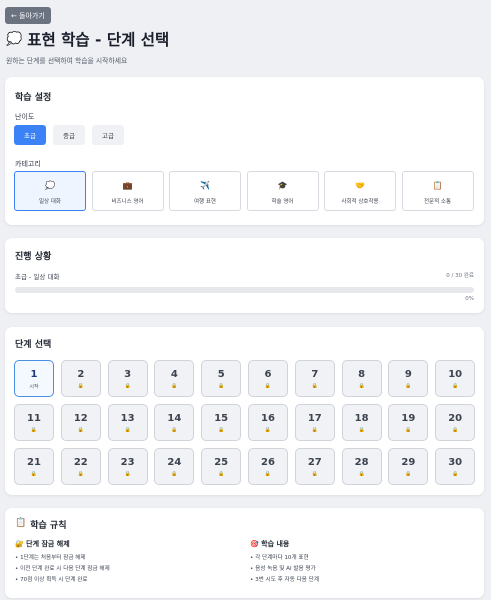 This screenshot has width=491, height=600. Describe the element at coordinates (455, 466) in the screenshot. I see `stage-button: 30 🔒` at that location.